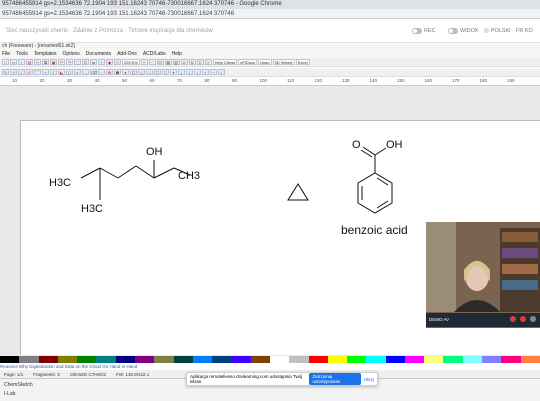 The image size is (540, 401). What do you see at coordinates (394, 145) in the screenshot?
I see `hydroxyl-label: OH` at bounding box center [394, 145].